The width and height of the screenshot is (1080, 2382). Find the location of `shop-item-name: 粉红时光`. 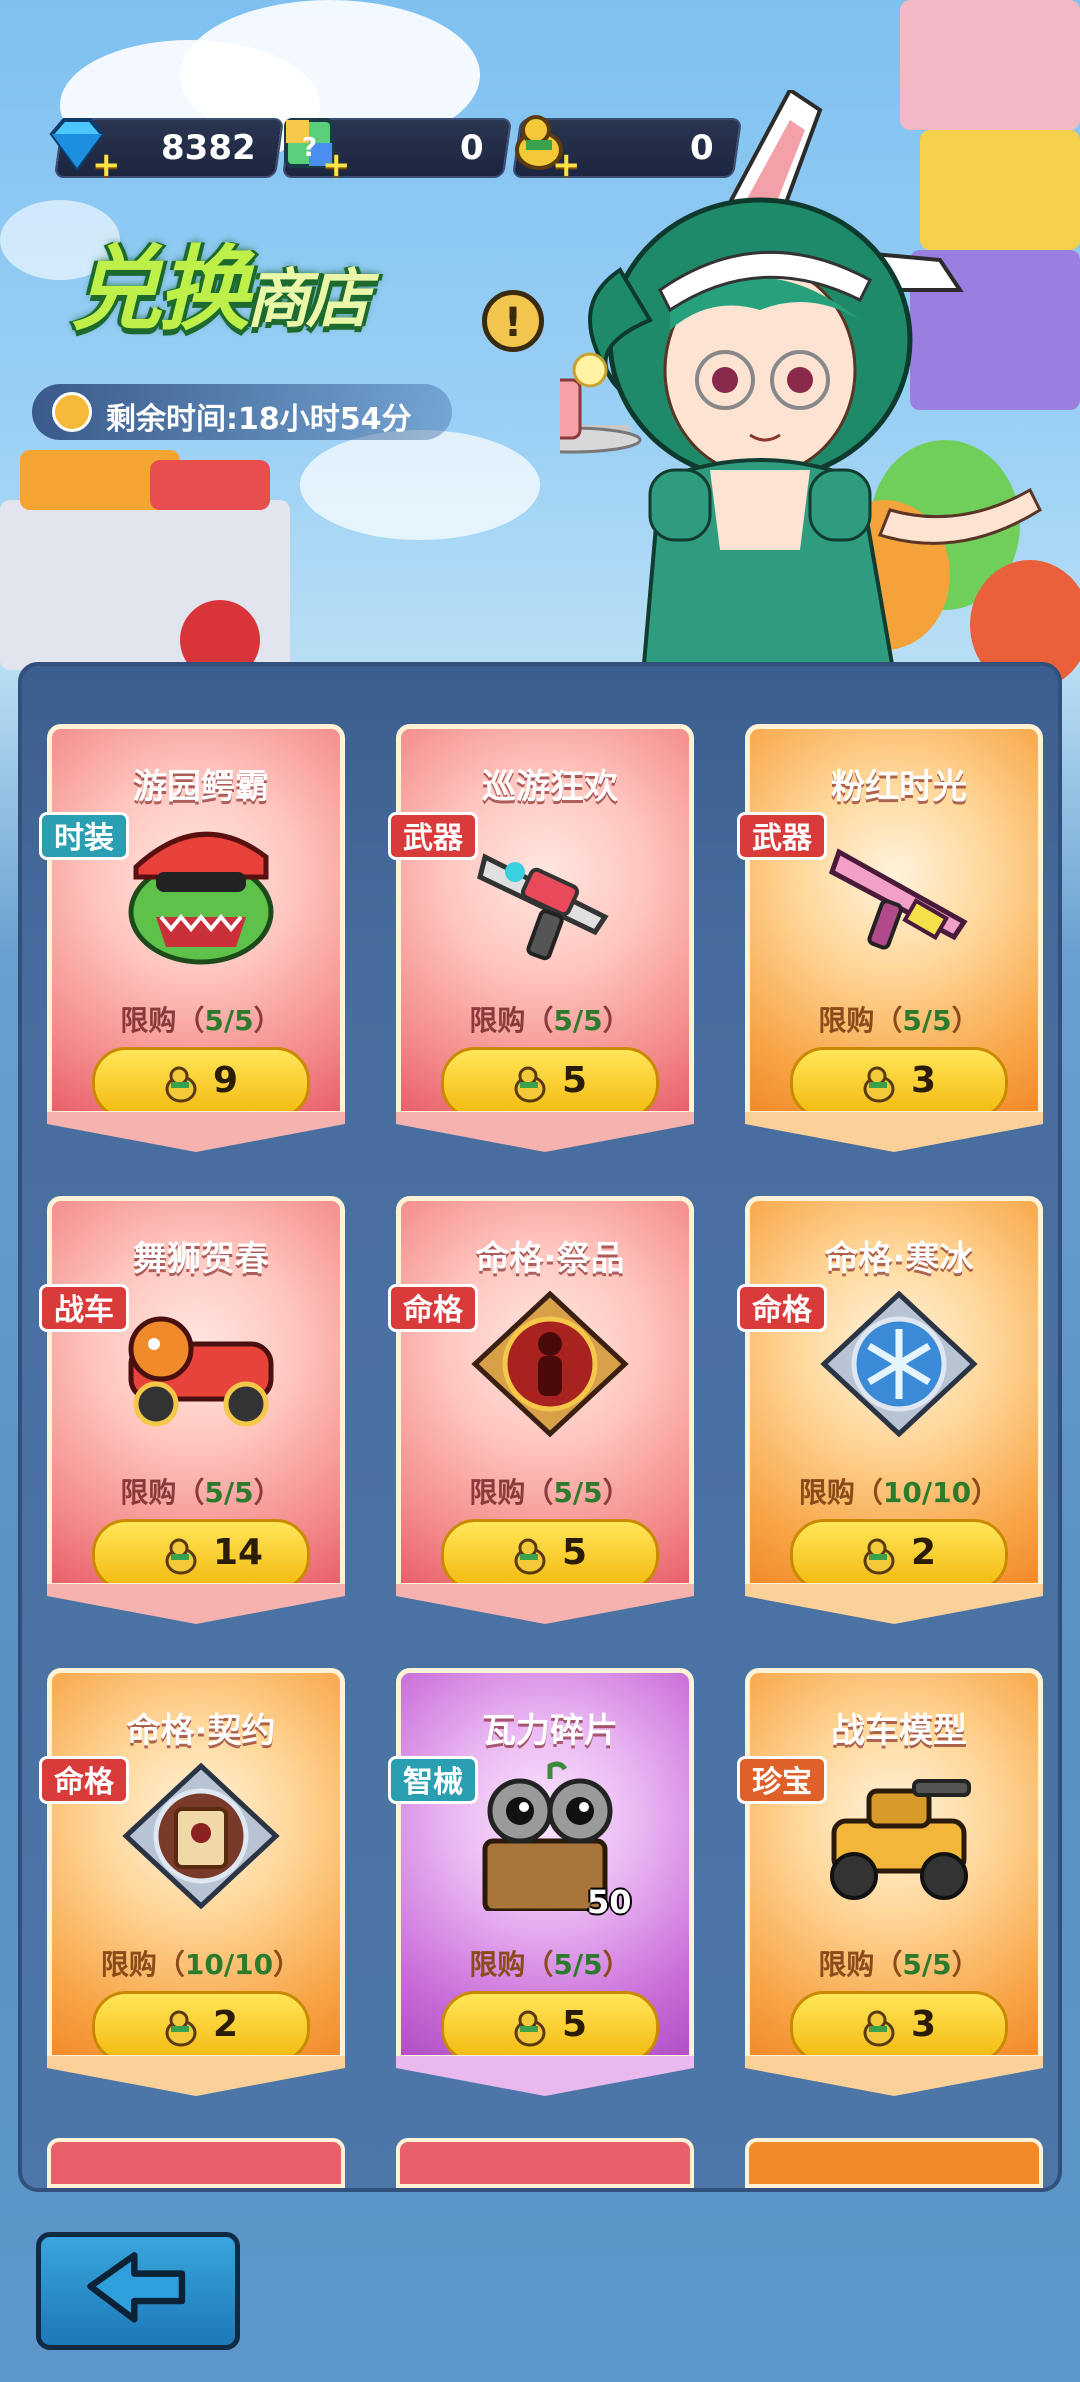

shop-item-name: 粉红时光 is located at coordinates (899, 787).